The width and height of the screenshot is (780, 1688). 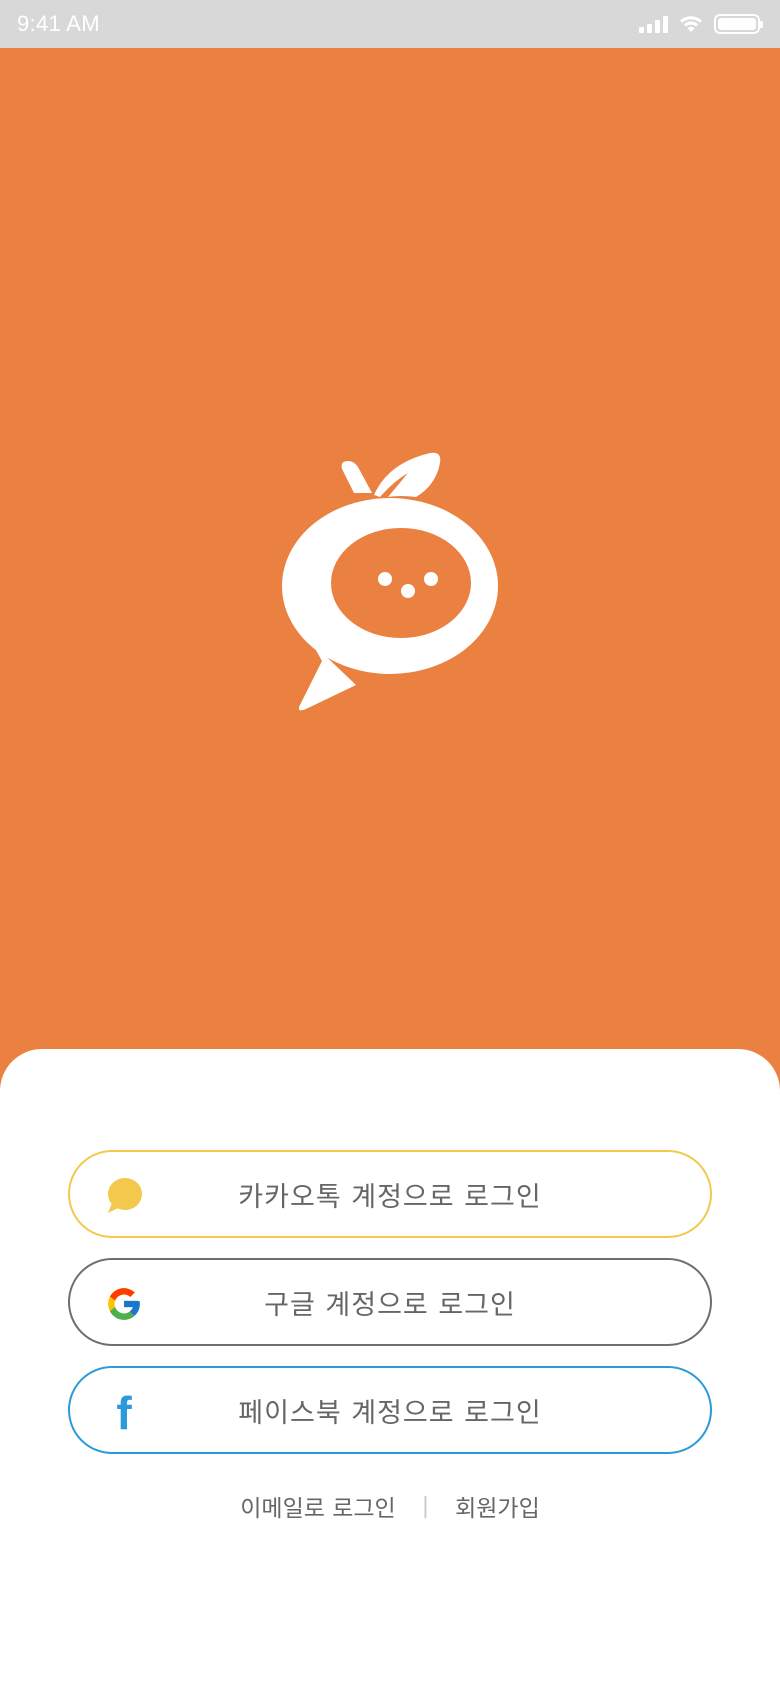 I want to click on email-login-link: 이메일로 로그인, so click(x=317, y=1506).